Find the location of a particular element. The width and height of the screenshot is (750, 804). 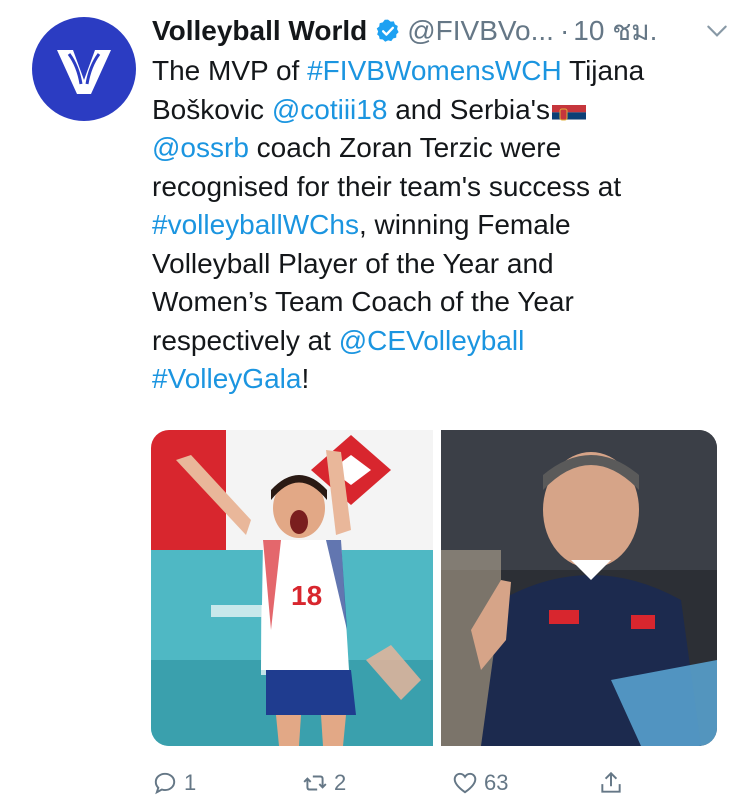

tweet-text-segment: respectively at is located at coordinates (245, 340).